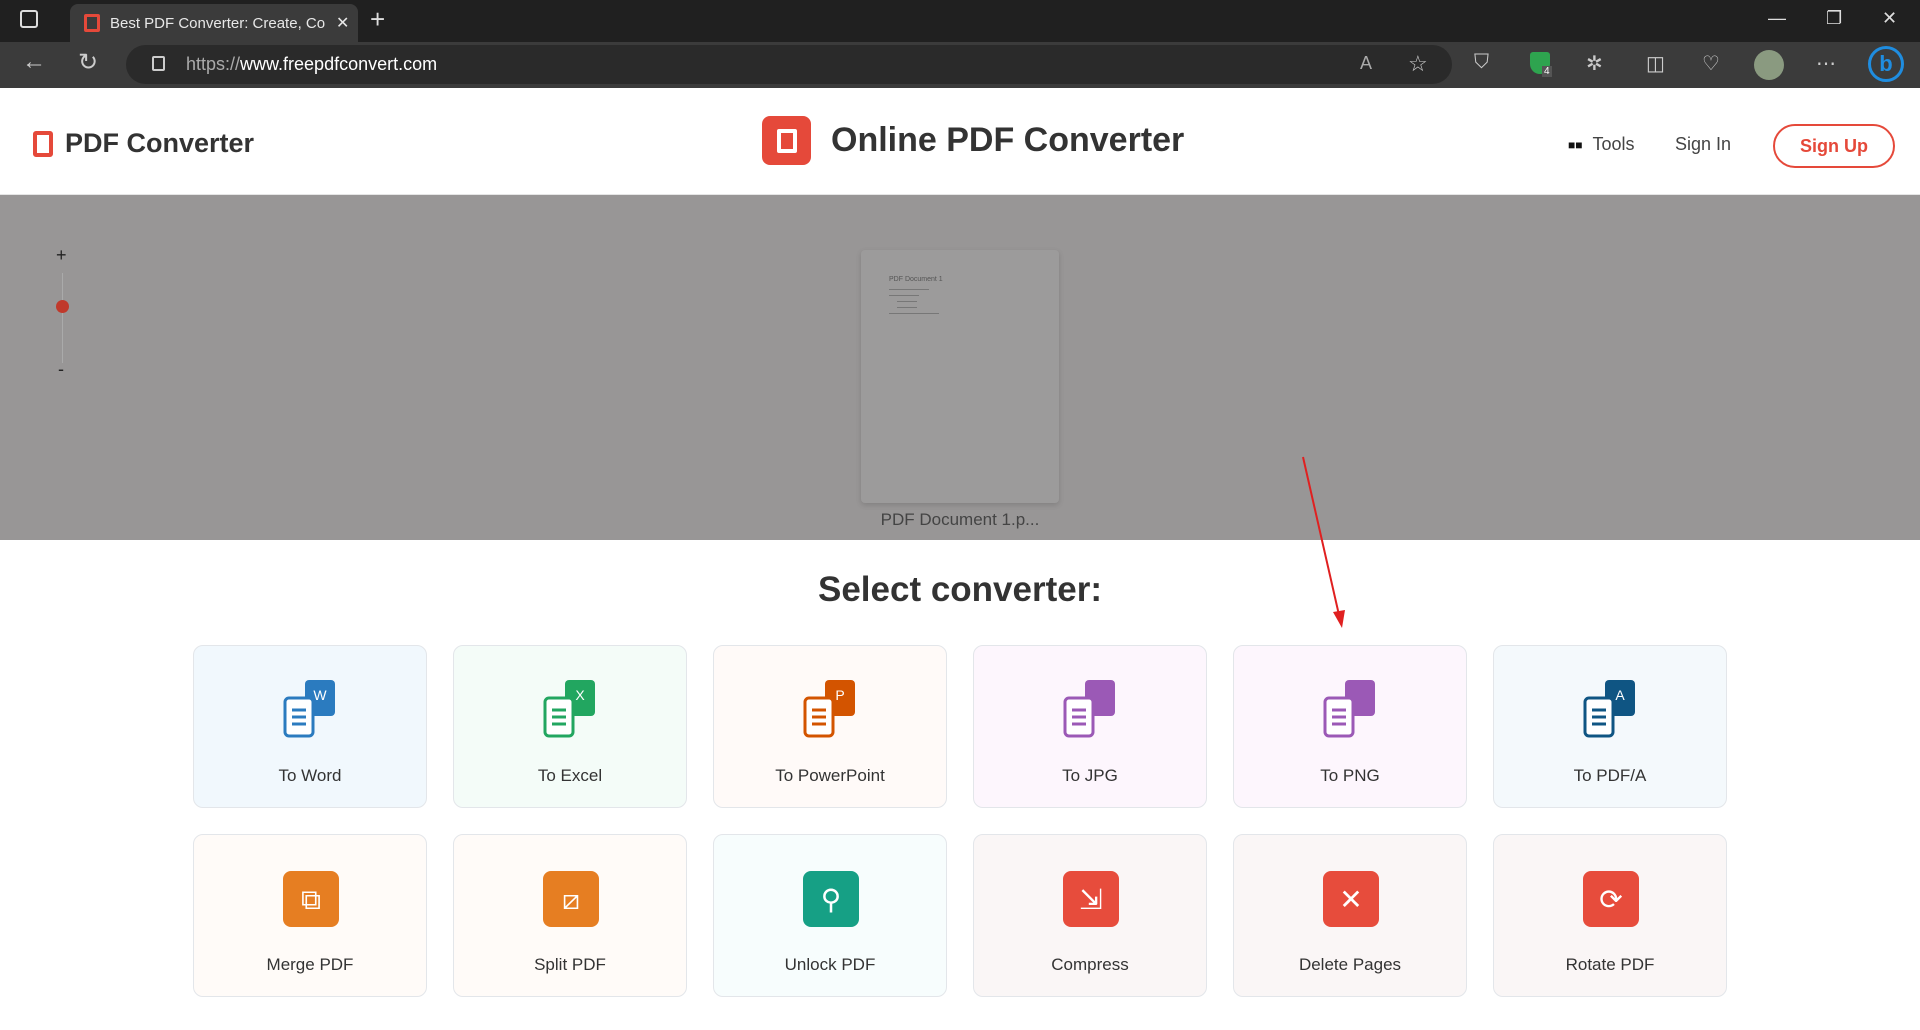 Image resolution: width=1920 pixels, height=1030 pixels. I want to click on url-host: www.freepdfconvert.com, so click(339, 64).